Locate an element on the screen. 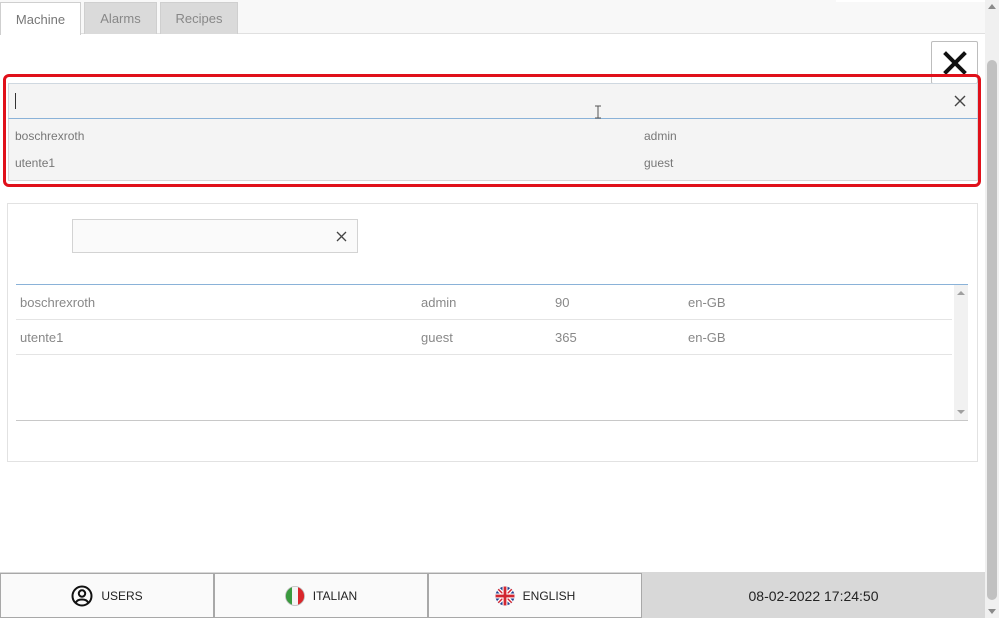  cell-days: 90 is located at coordinates (562, 302).